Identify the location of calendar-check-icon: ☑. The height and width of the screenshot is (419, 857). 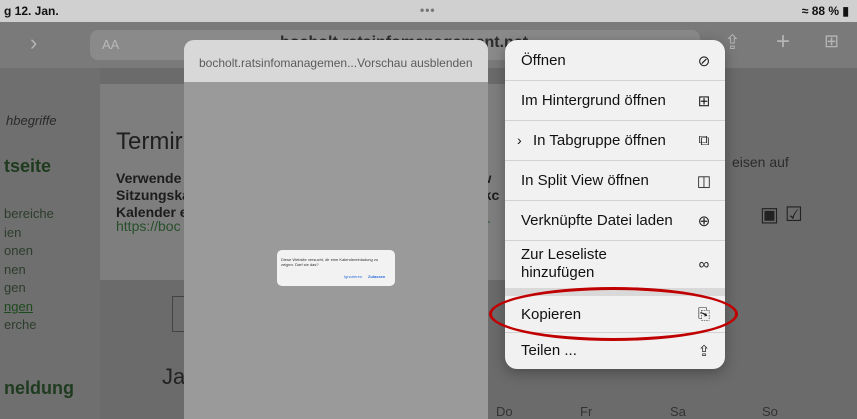
(797, 215).